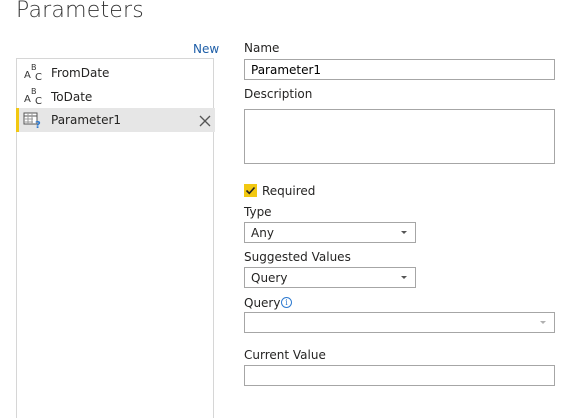 The image size is (580, 418). I want to click on parameter-item-parameter1: ? Parameter1, so click(115, 120).